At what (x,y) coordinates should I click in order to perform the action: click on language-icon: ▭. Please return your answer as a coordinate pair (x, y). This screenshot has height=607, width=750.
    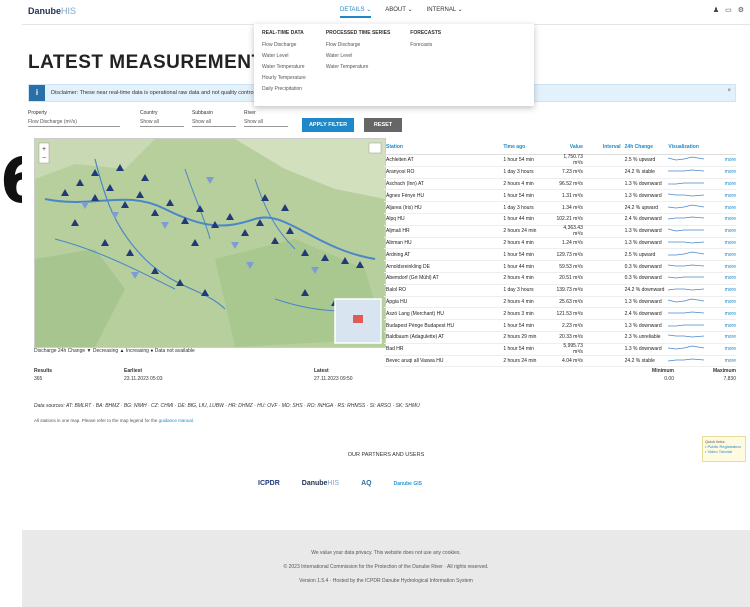
    Looking at the image, I should click on (728, 10).